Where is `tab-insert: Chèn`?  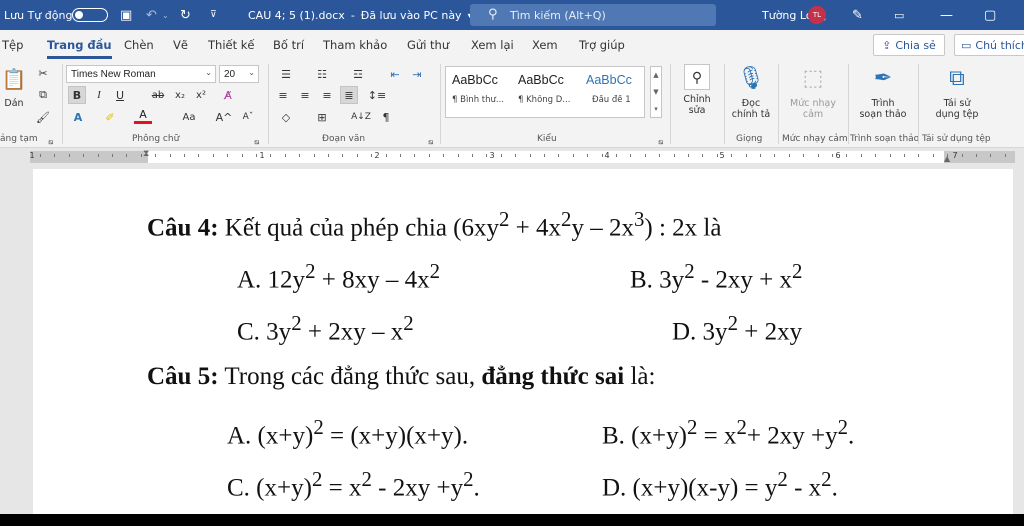
tab-insert: Chèn is located at coordinates (139, 45).